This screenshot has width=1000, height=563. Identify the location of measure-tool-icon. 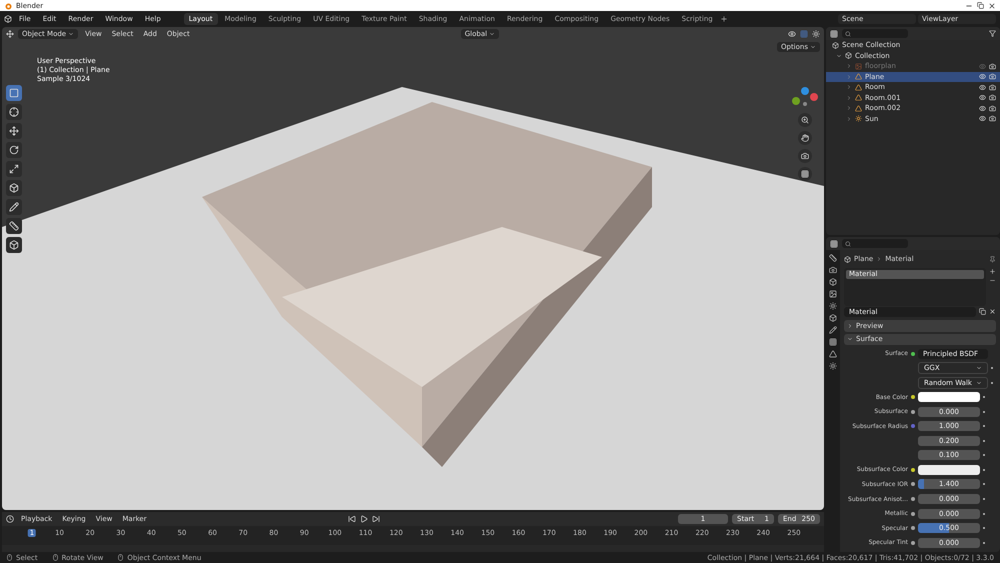
(14, 226).